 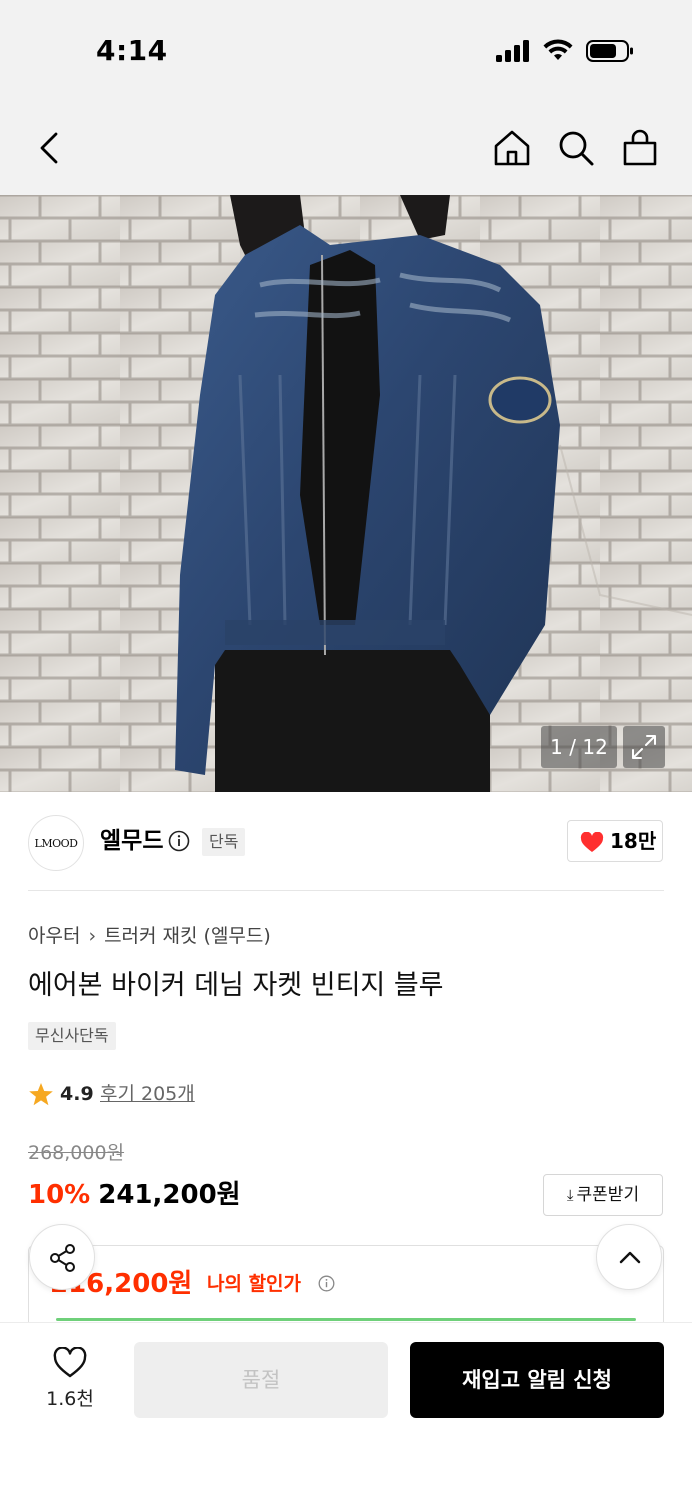 What do you see at coordinates (608, 1195) in the screenshot?
I see `coupon-label: 쿠폰받기` at bounding box center [608, 1195].